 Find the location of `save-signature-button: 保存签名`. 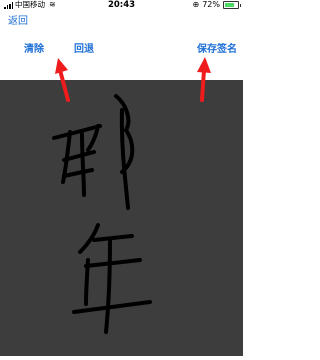

save-signature-button: 保存签名 is located at coordinates (217, 47).